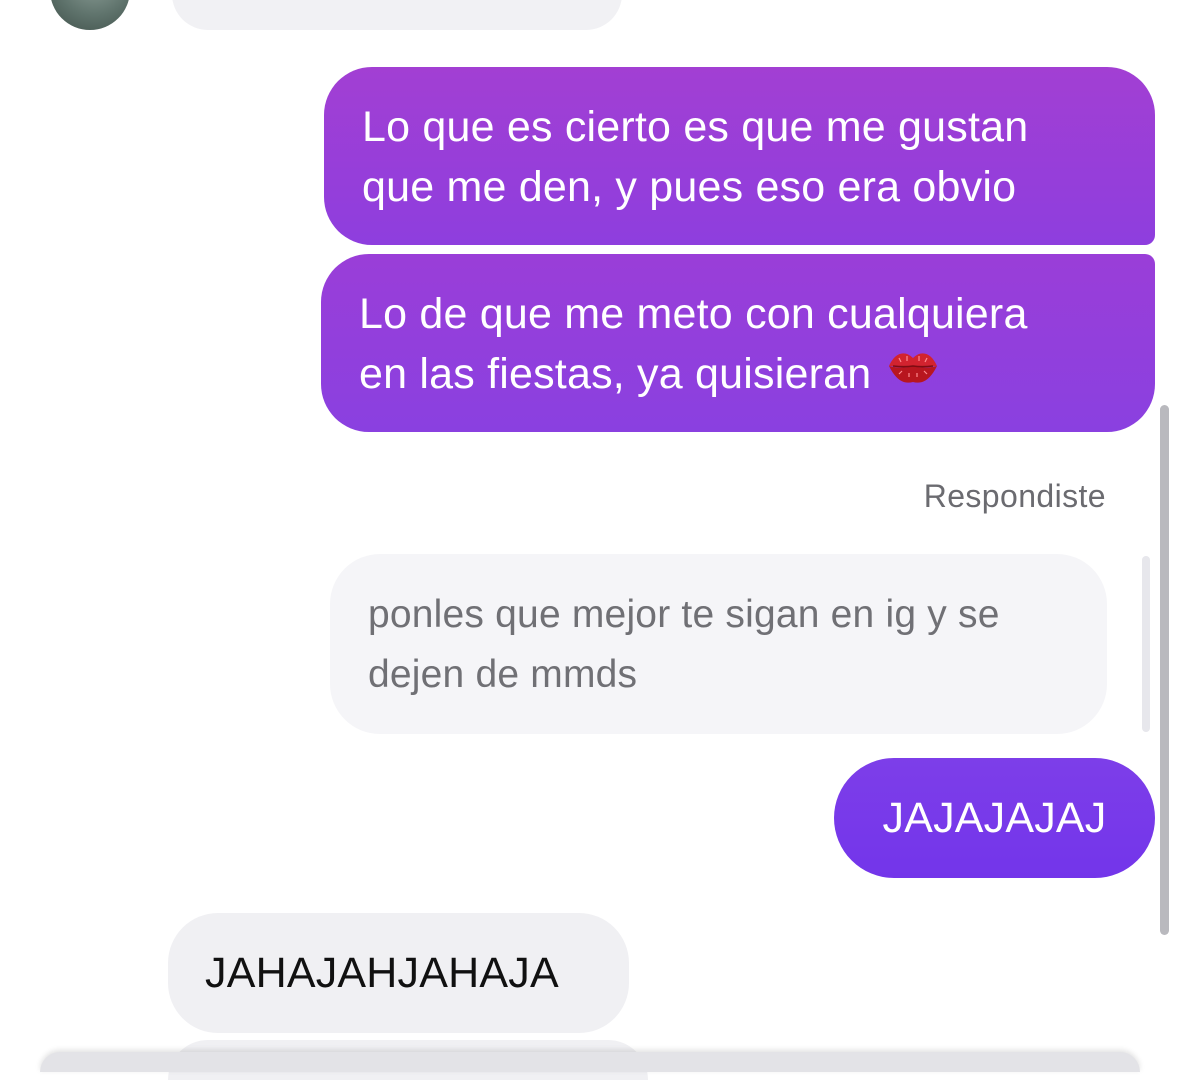  Describe the element at coordinates (1014, 496) in the screenshot. I see `reply-label: Respondiste` at that location.